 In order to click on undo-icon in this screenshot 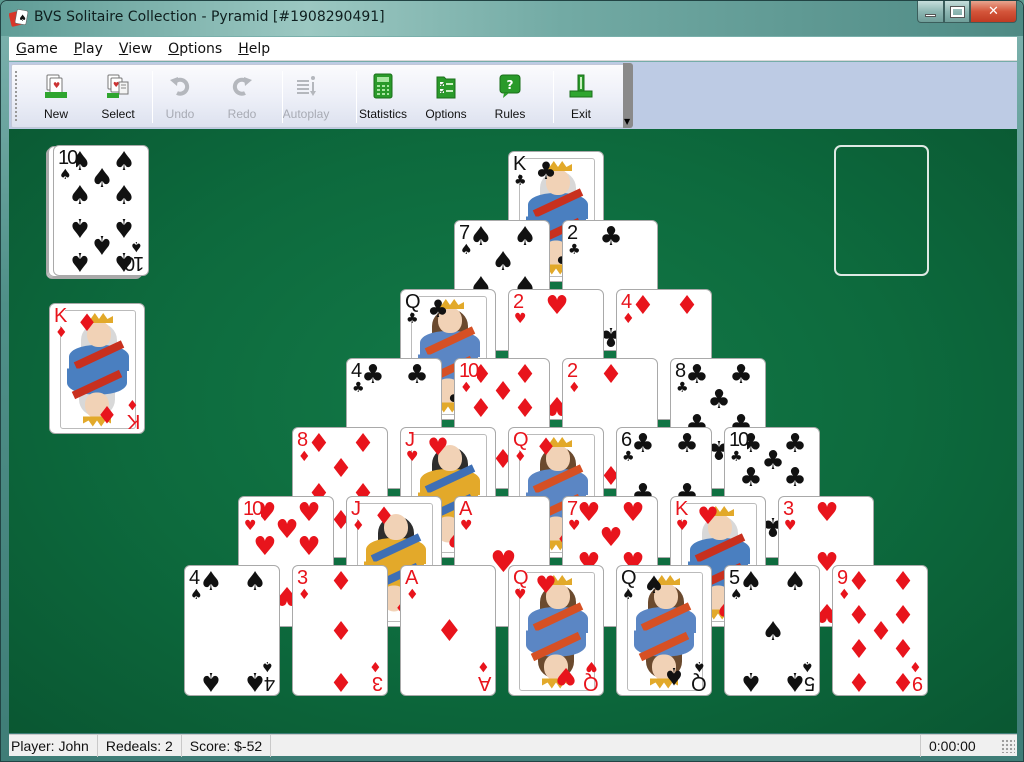, I will do `click(180, 86)`.